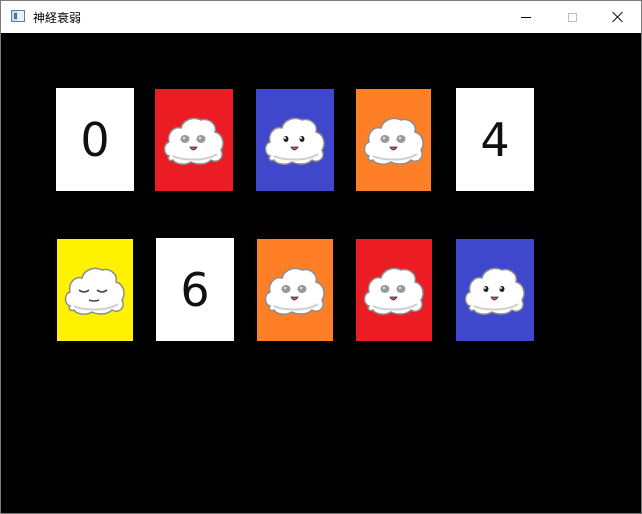 The image size is (642, 514). What do you see at coordinates (18, 16) in the screenshot?
I see `app-window-icon` at bounding box center [18, 16].